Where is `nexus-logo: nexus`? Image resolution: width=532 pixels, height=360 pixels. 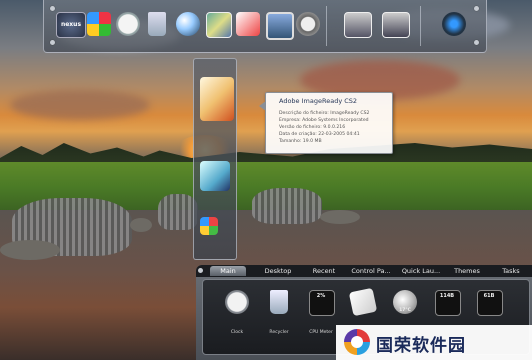 nexus-logo: nexus is located at coordinates (71, 25).